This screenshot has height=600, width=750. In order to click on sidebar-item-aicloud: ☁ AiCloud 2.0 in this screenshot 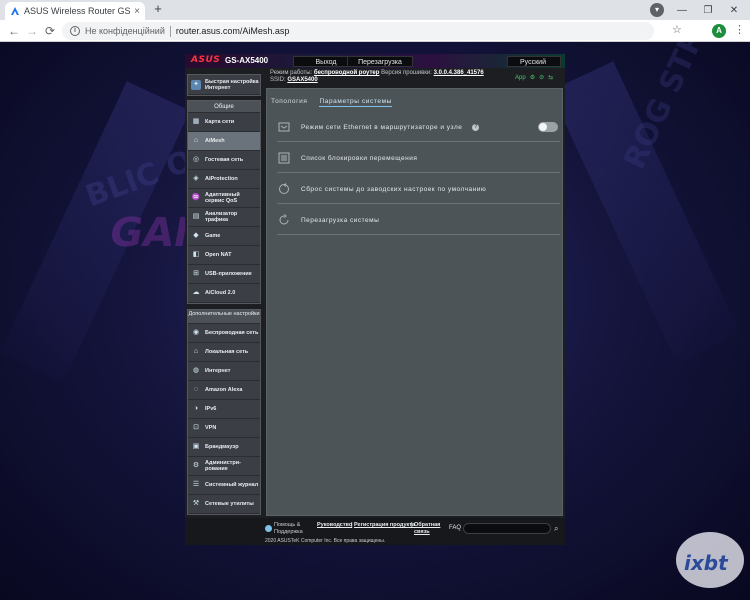, I will do `click(224, 293)`.